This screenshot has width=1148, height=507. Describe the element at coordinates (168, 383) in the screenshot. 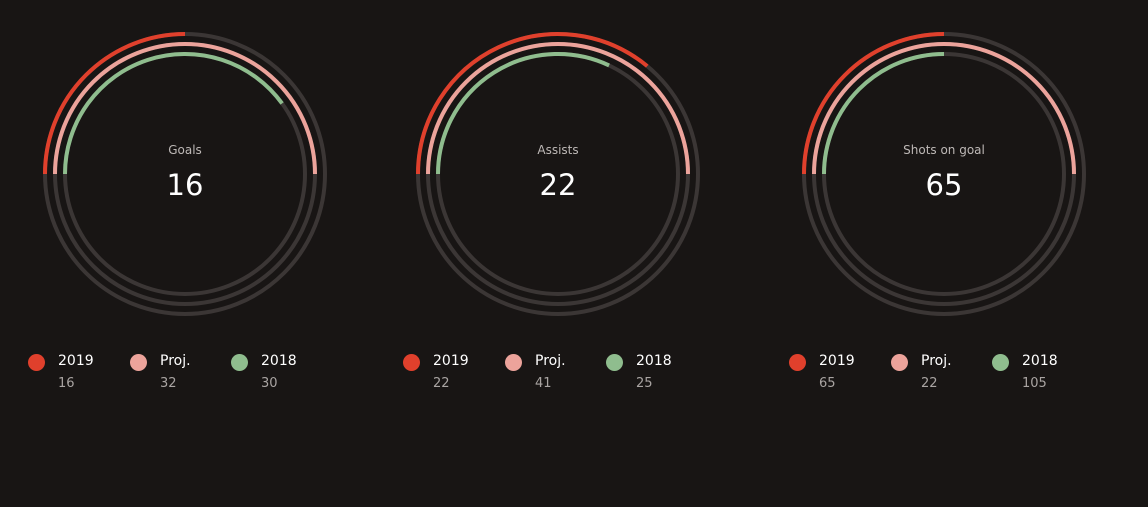

I see `legend-value: 32` at that location.